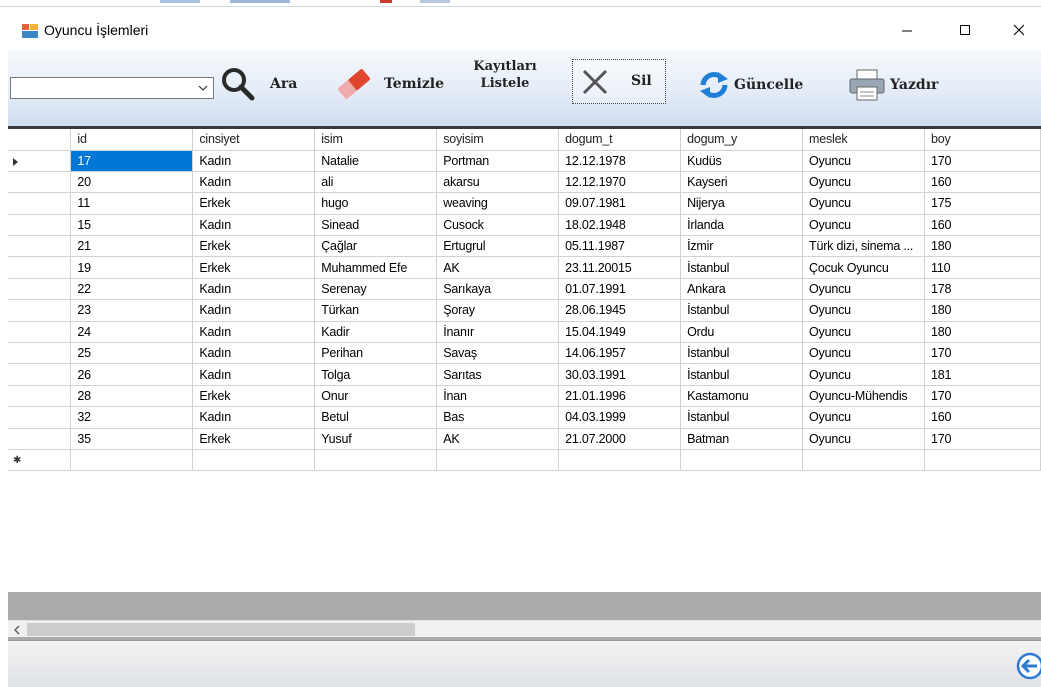 Image resolution: width=1041 pixels, height=687 pixels. Describe the element at coordinates (620, 332) in the screenshot. I see `cell-dogum-t: 15.04.1949` at that location.